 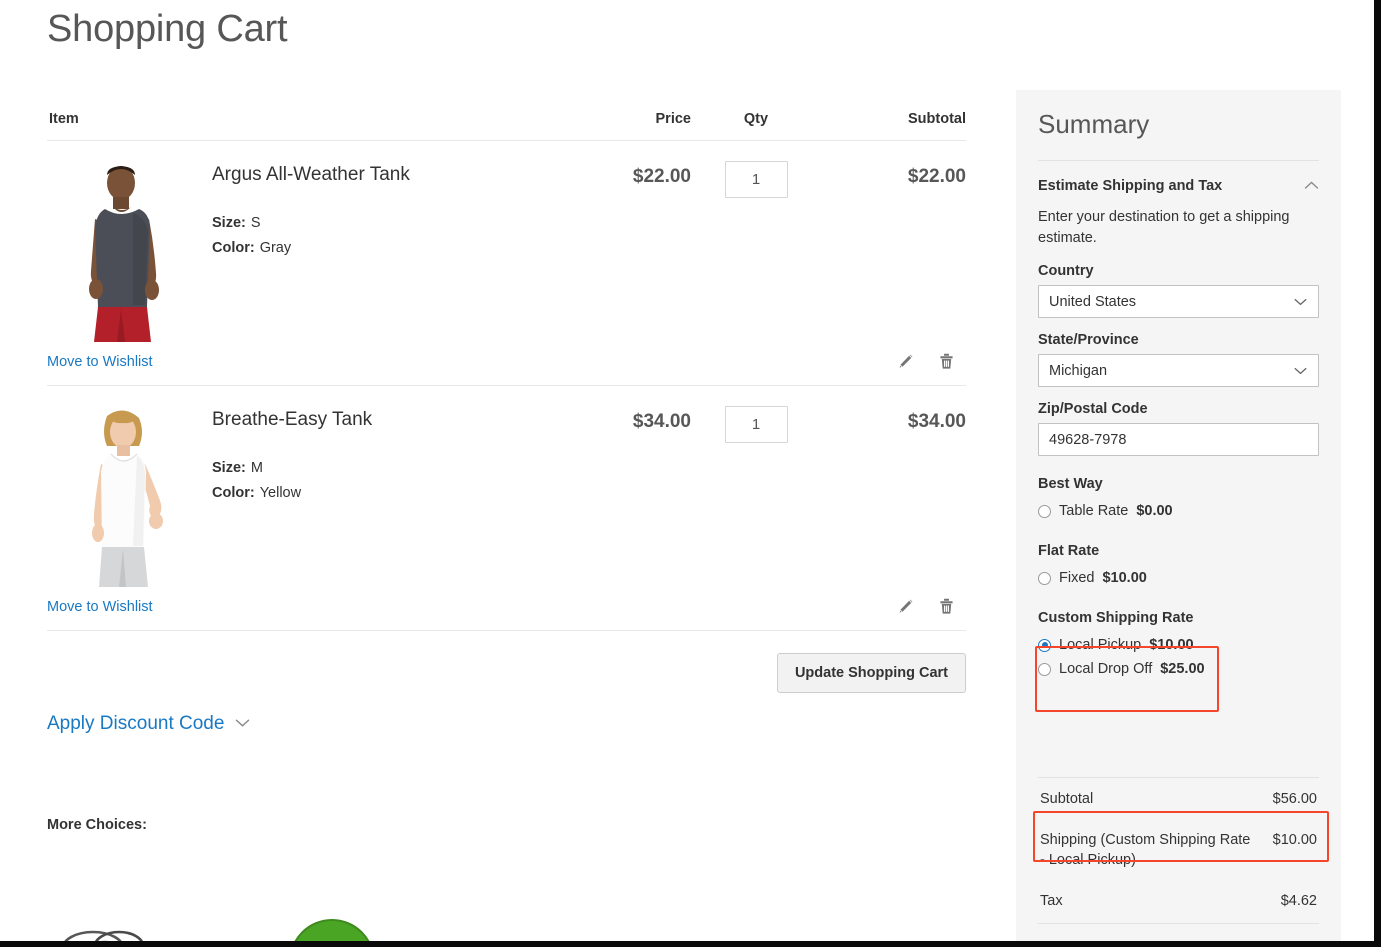 I want to click on subtotal-value: $56.00, so click(x=1294, y=799).